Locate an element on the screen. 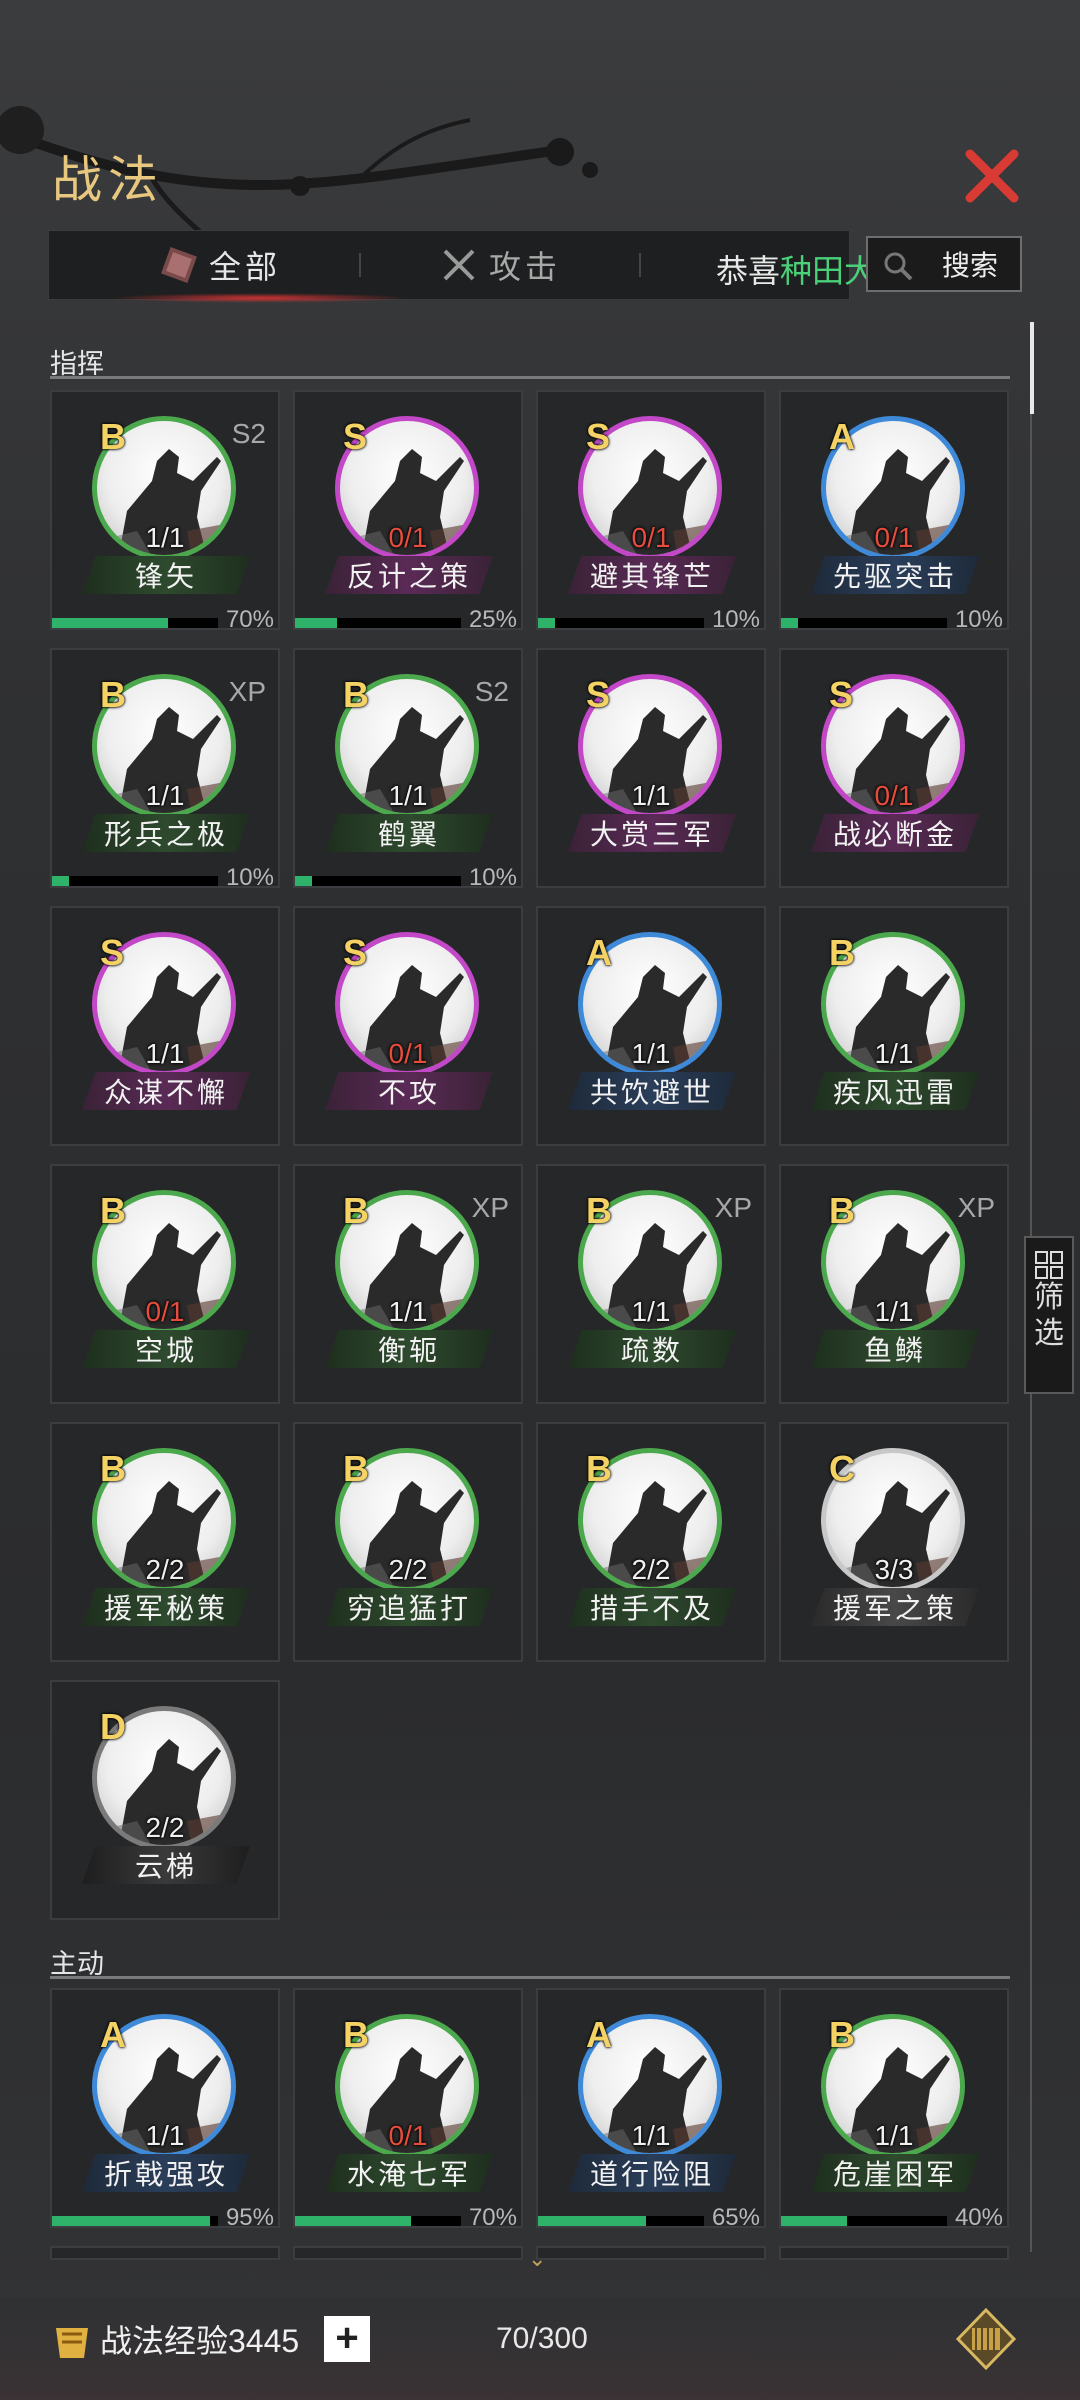 The width and height of the screenshot is (1080, 2400). tab-attack: 攻击 is located at coordinates (500, 265).